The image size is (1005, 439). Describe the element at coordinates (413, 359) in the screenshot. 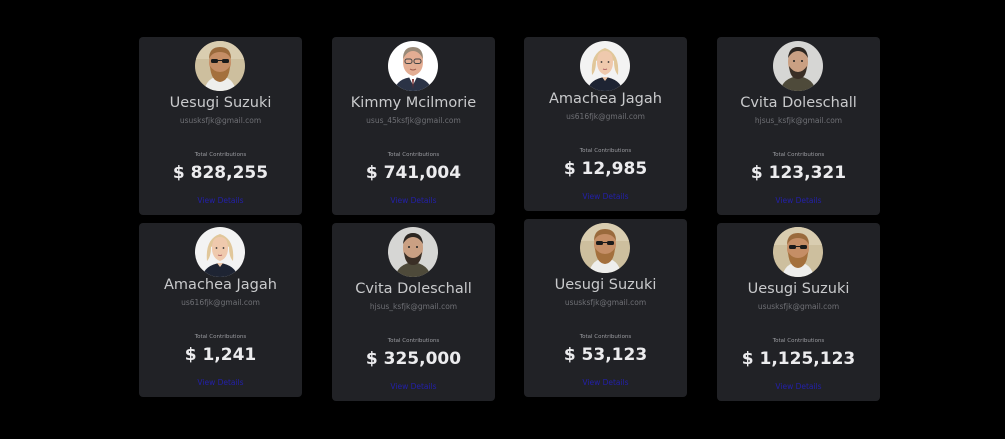

I see `contribution-amount: $ 325,000` at that location.